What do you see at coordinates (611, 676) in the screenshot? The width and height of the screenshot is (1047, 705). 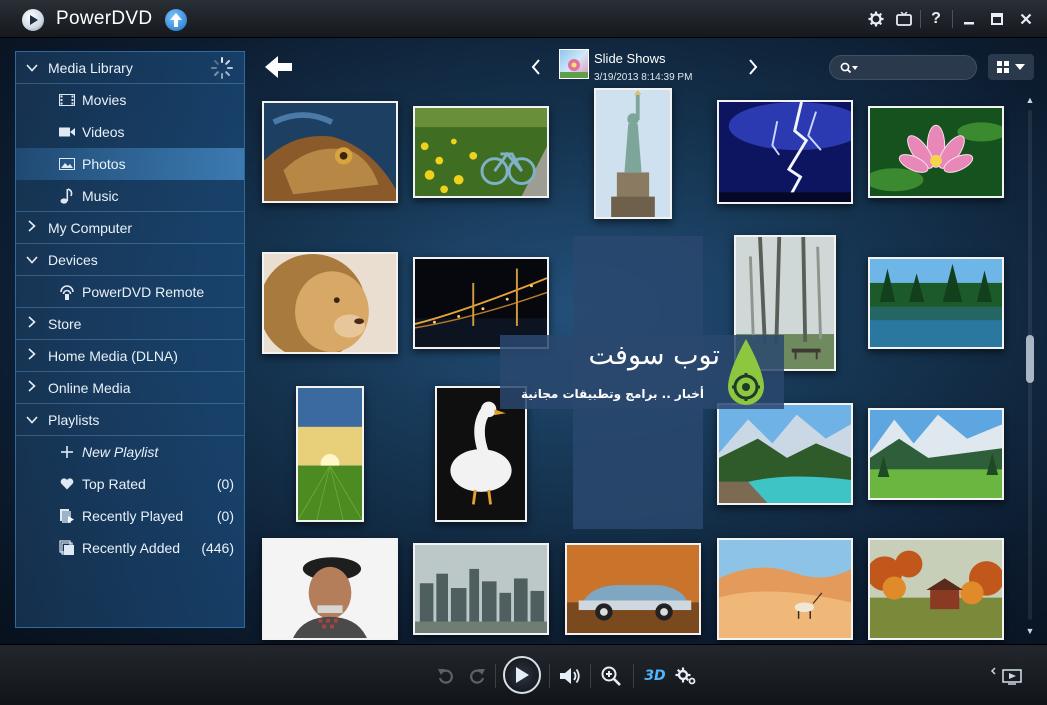 I see `zoom-in-icon` at bounding box center [611, 676].